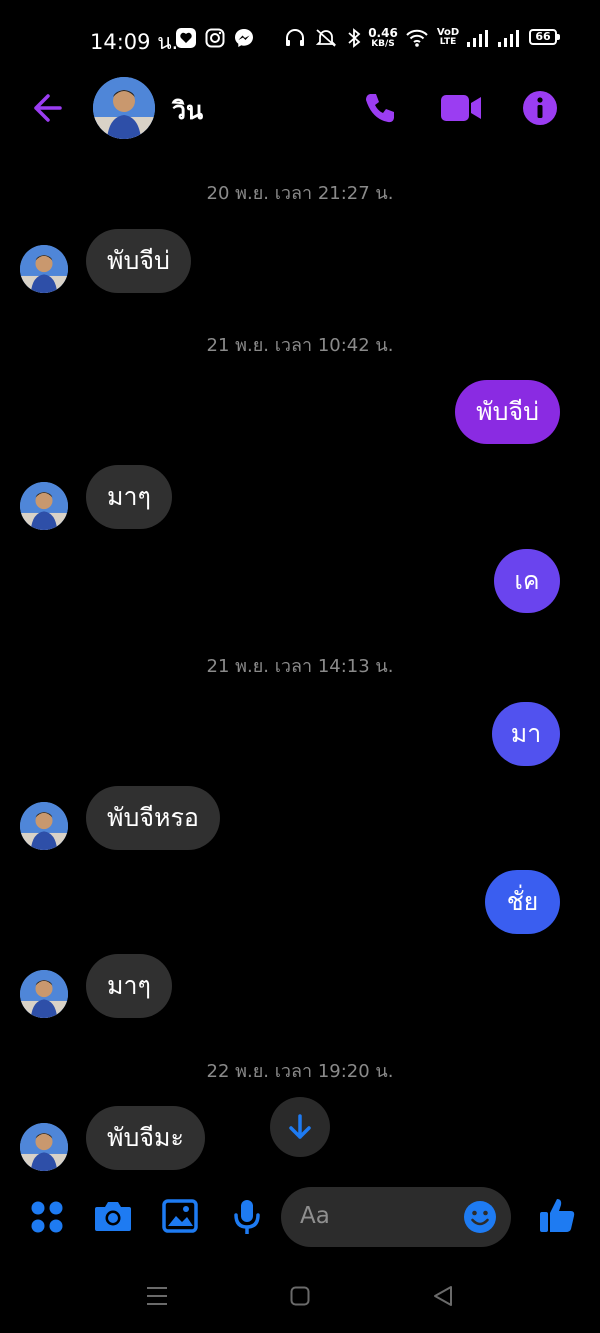 Image resolution: width=600 pixels, height=1333 pixels. I want to click on emoji-icon, so click(480, 1219).